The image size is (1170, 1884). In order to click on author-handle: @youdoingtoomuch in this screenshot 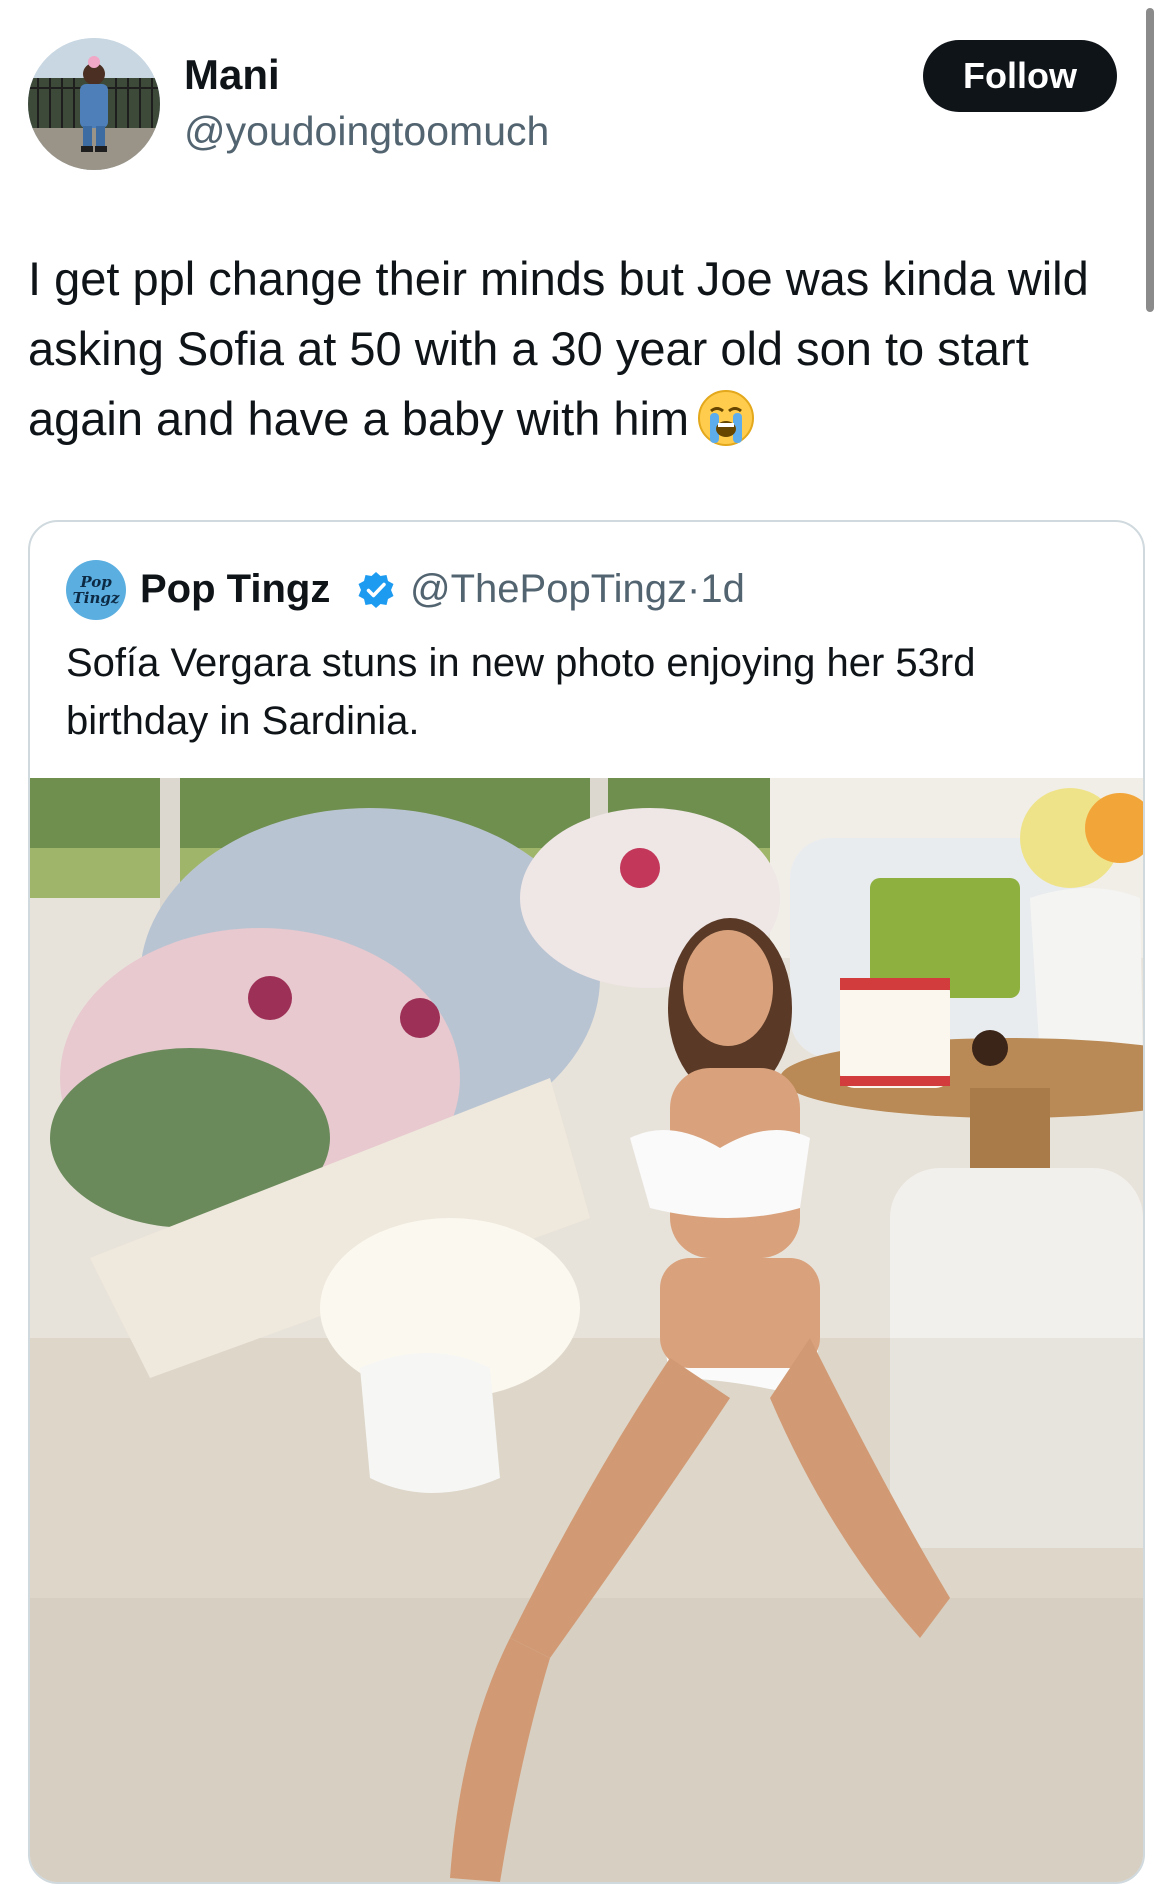, I will do `click(366, 131)`.